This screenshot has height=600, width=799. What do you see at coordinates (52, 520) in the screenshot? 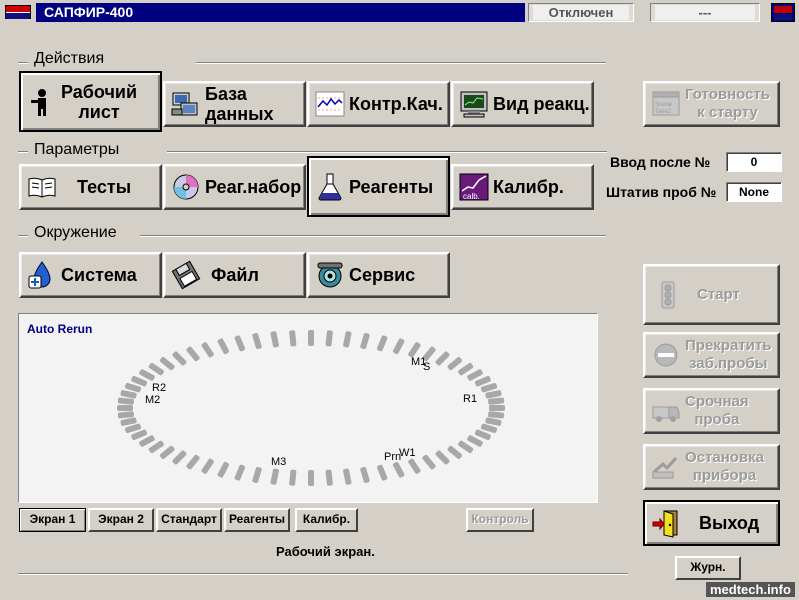
I see `tab-screen-1: Экран 1` at bounding box center [52, 520].